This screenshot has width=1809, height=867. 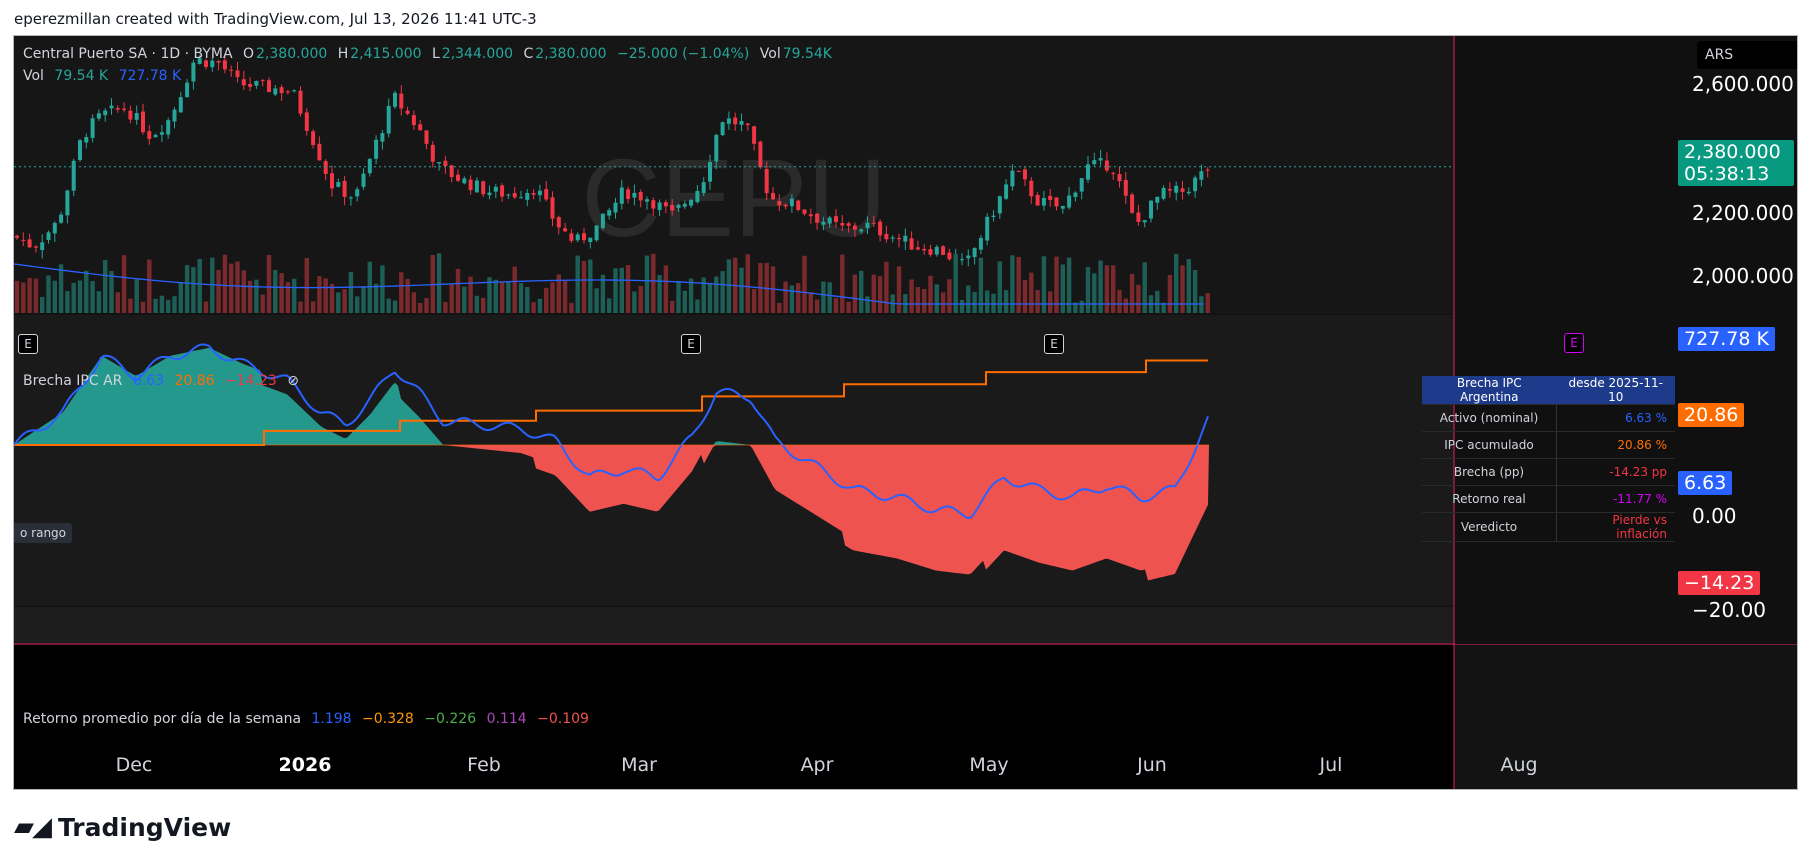 What do you see at coordinates (1489, 499) in the screenshot?
I see `row-key: Retorno real` at bounding box center [1489, 499].